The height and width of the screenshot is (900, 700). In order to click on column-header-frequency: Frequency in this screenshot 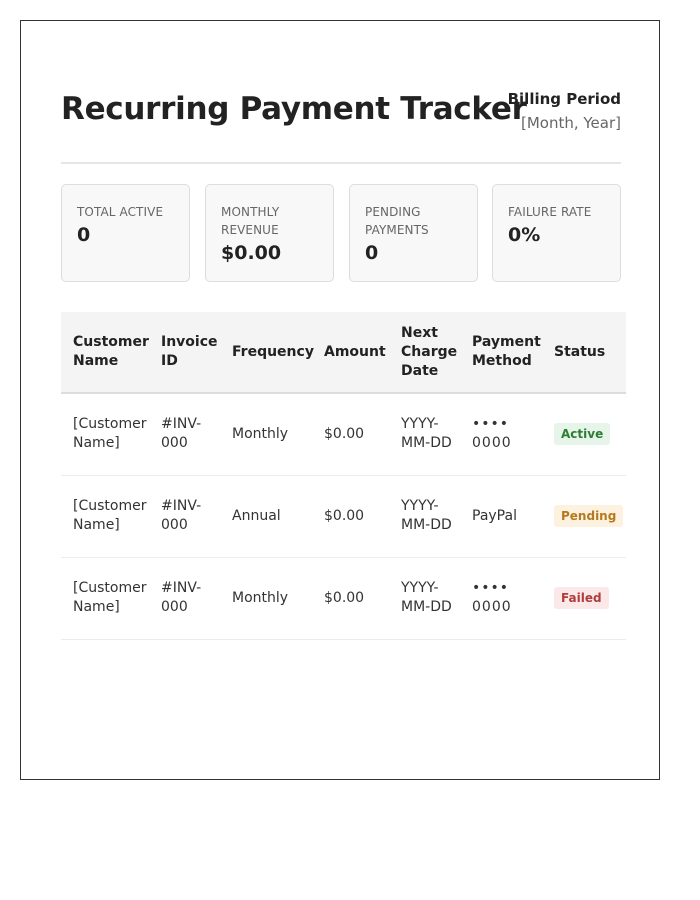, I will do `click(267, 353)`.